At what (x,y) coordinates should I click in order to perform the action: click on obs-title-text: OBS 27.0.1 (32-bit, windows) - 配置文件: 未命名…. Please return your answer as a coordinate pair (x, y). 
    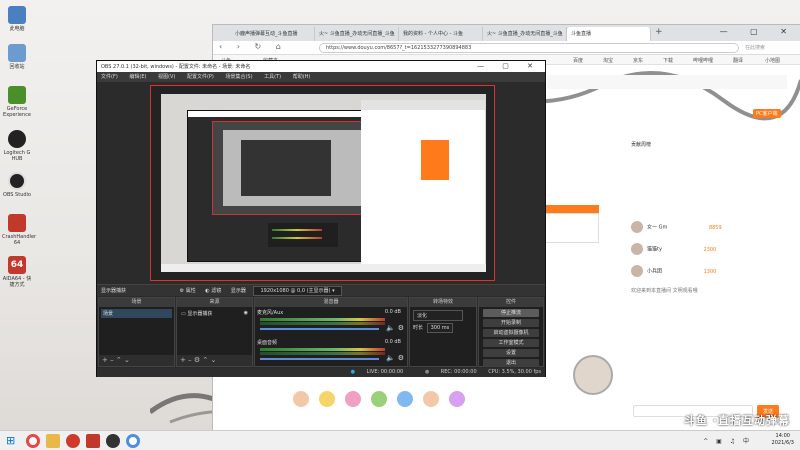
    Looking at the image, I should click on (176, 67).